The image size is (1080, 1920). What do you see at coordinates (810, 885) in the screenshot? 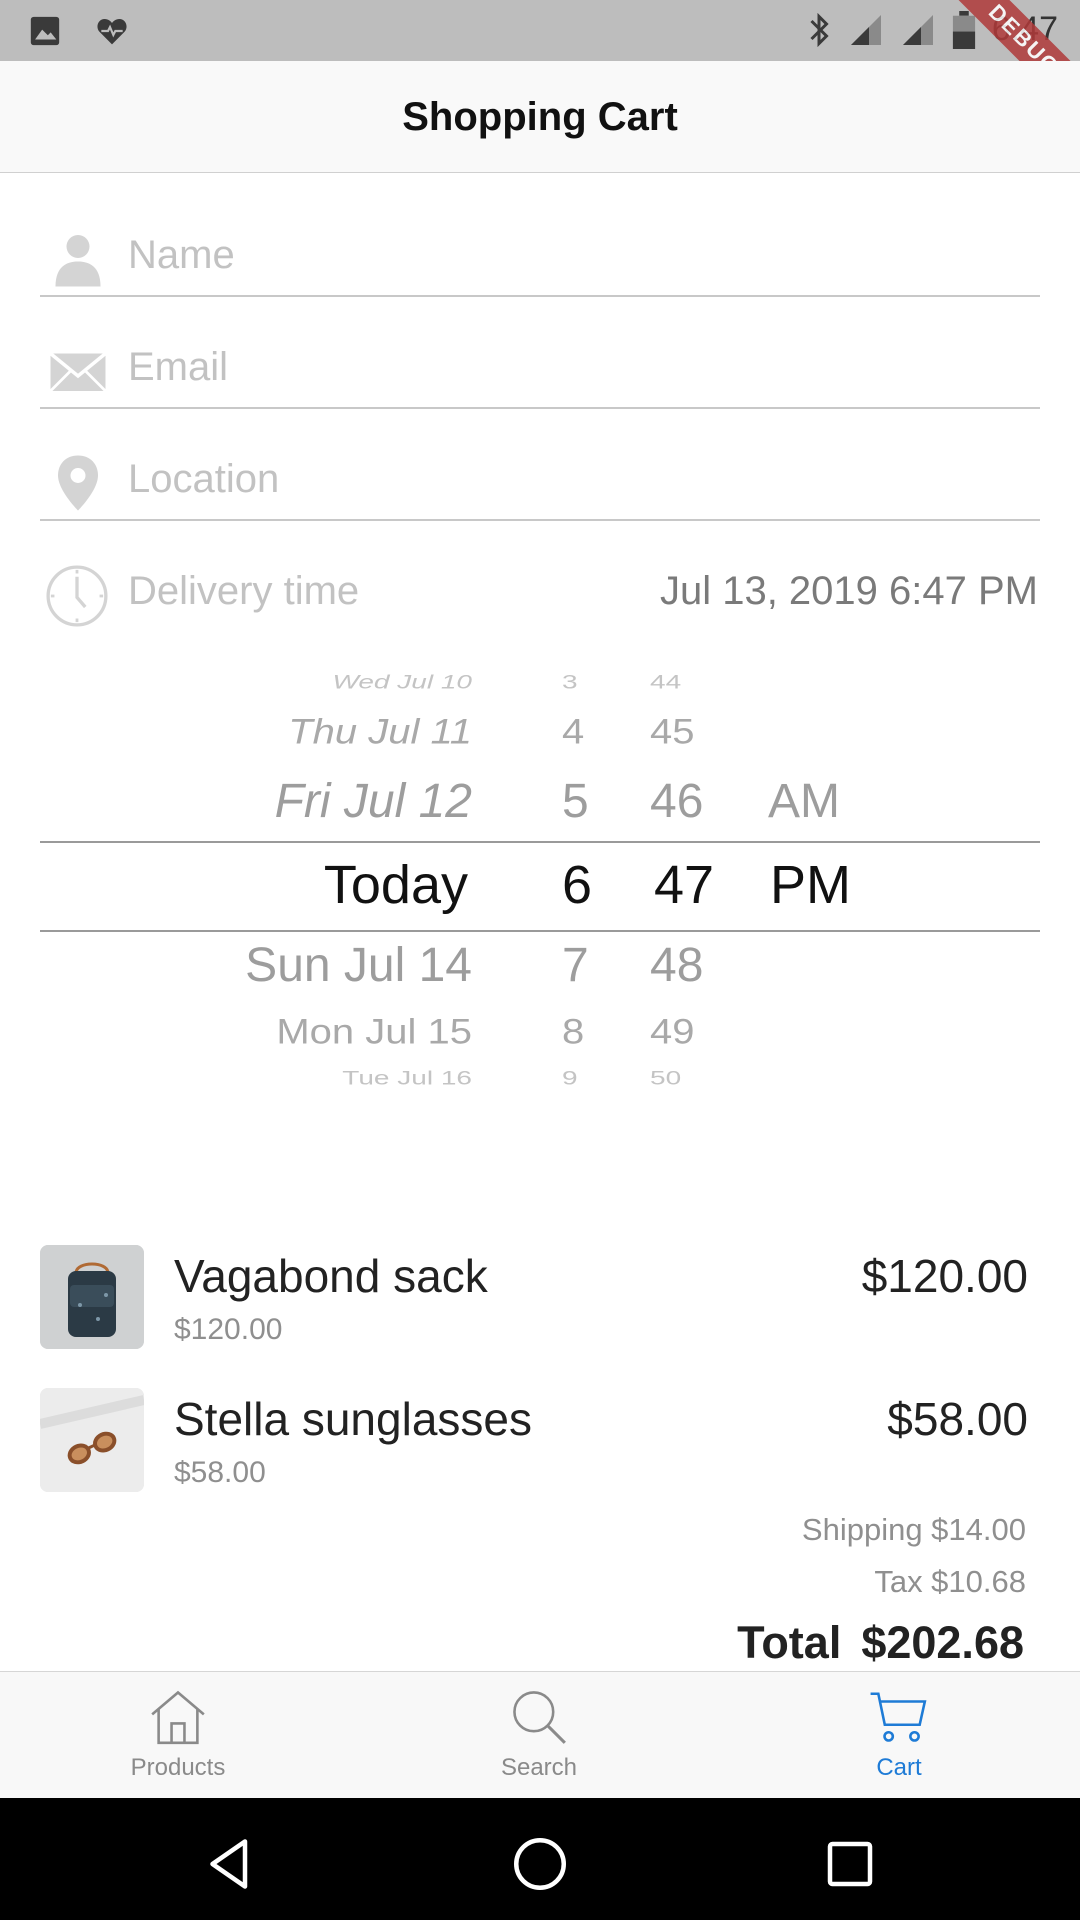
I see `picker-ampm-selected: PM` at bounding box center [810, 885].